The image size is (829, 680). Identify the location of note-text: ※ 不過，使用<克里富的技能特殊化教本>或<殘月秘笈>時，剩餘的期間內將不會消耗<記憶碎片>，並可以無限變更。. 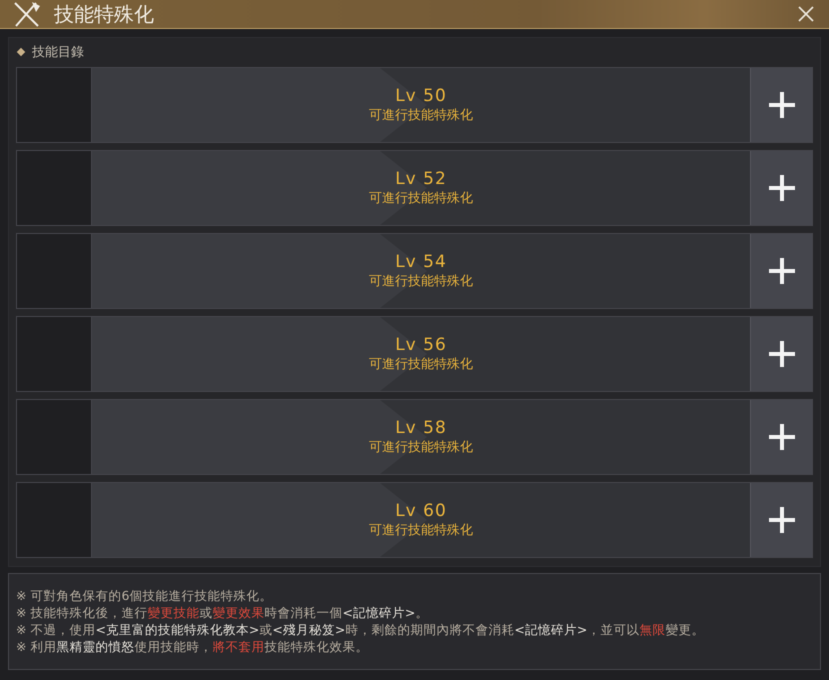
(361, 630).